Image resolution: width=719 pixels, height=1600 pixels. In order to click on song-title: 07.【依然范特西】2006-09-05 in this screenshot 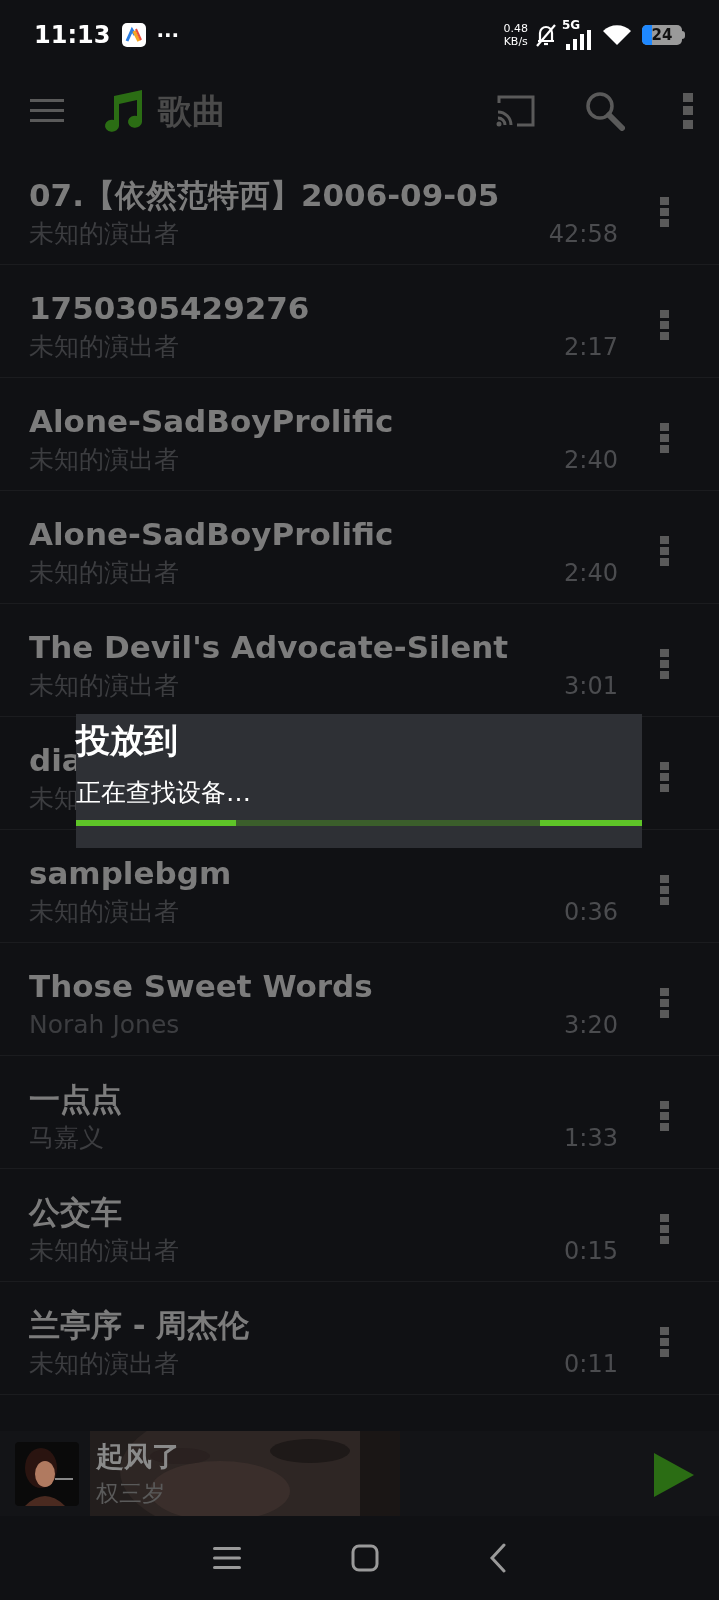, I will do `click(265, 195)`.